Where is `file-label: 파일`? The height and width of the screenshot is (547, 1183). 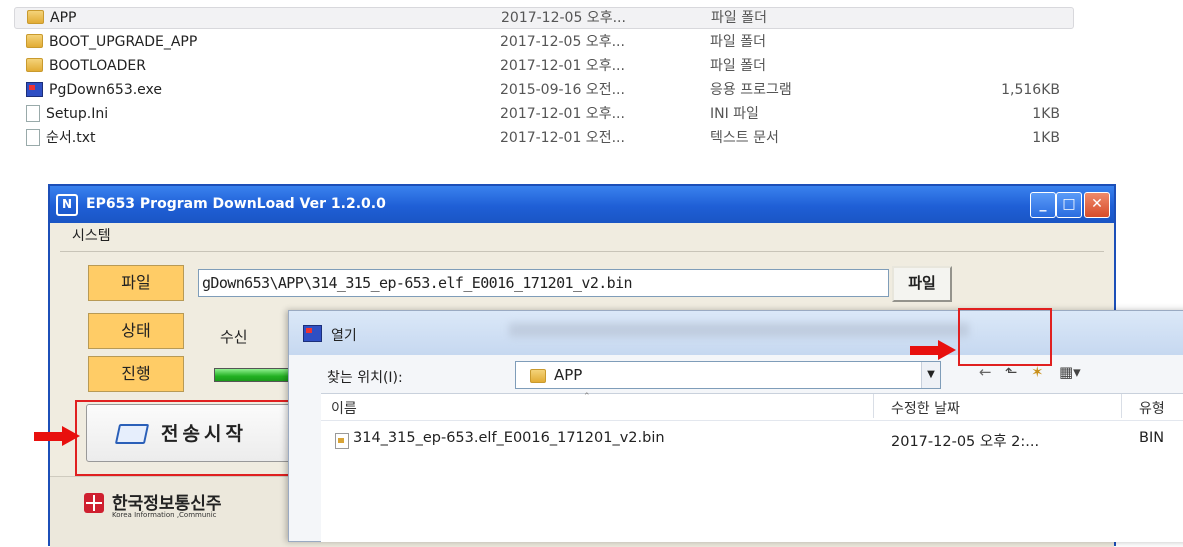 file-label: 파일 is located at coordinates (136, 283).